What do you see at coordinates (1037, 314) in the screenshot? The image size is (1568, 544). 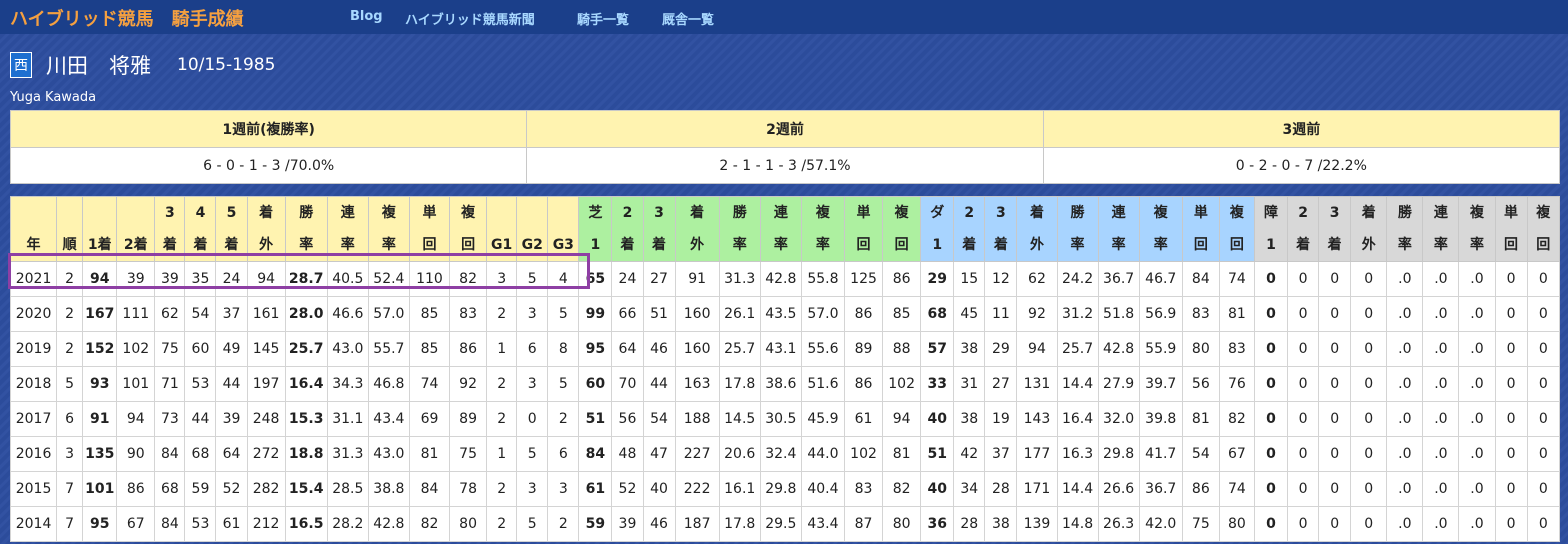 I see `stats-cell: 92` at bounding box center [1037, 314].